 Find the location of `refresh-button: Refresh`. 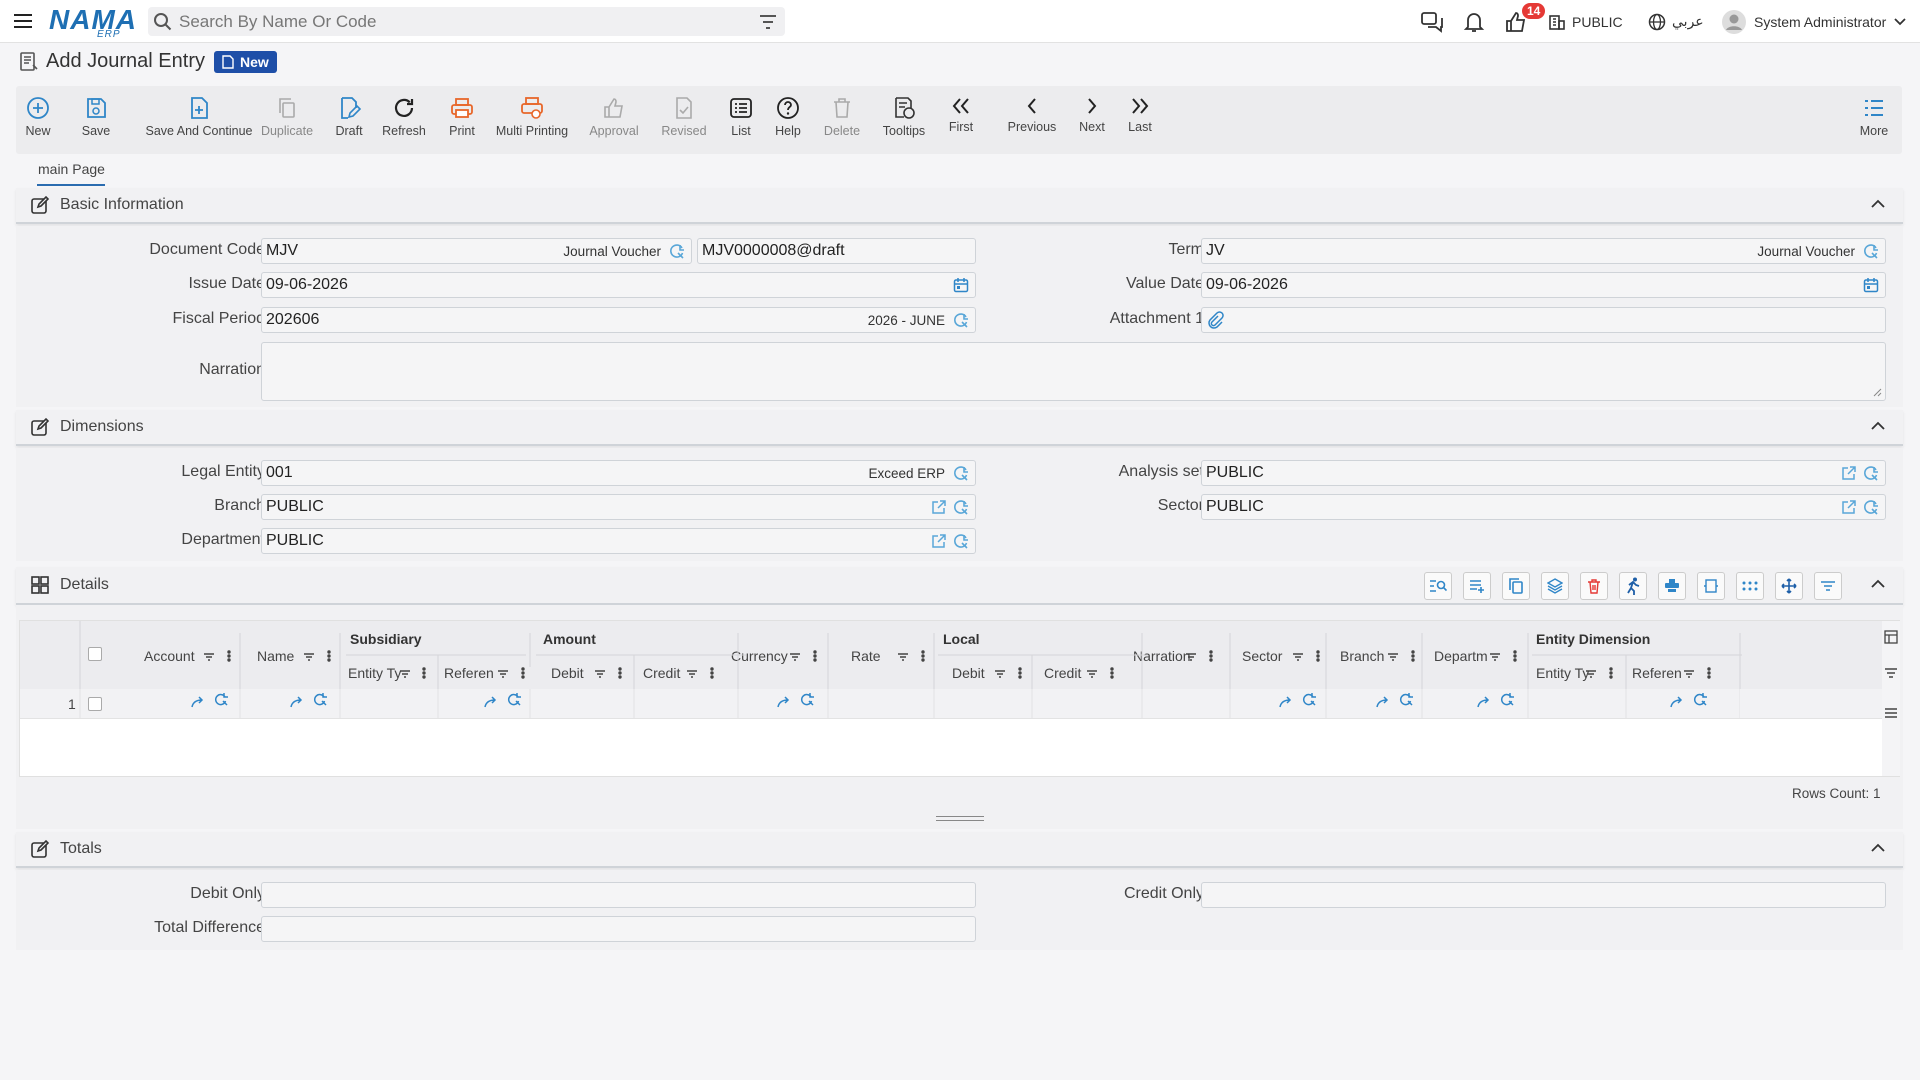

refresh-button: Refresh is located at coordinates (404, 120).